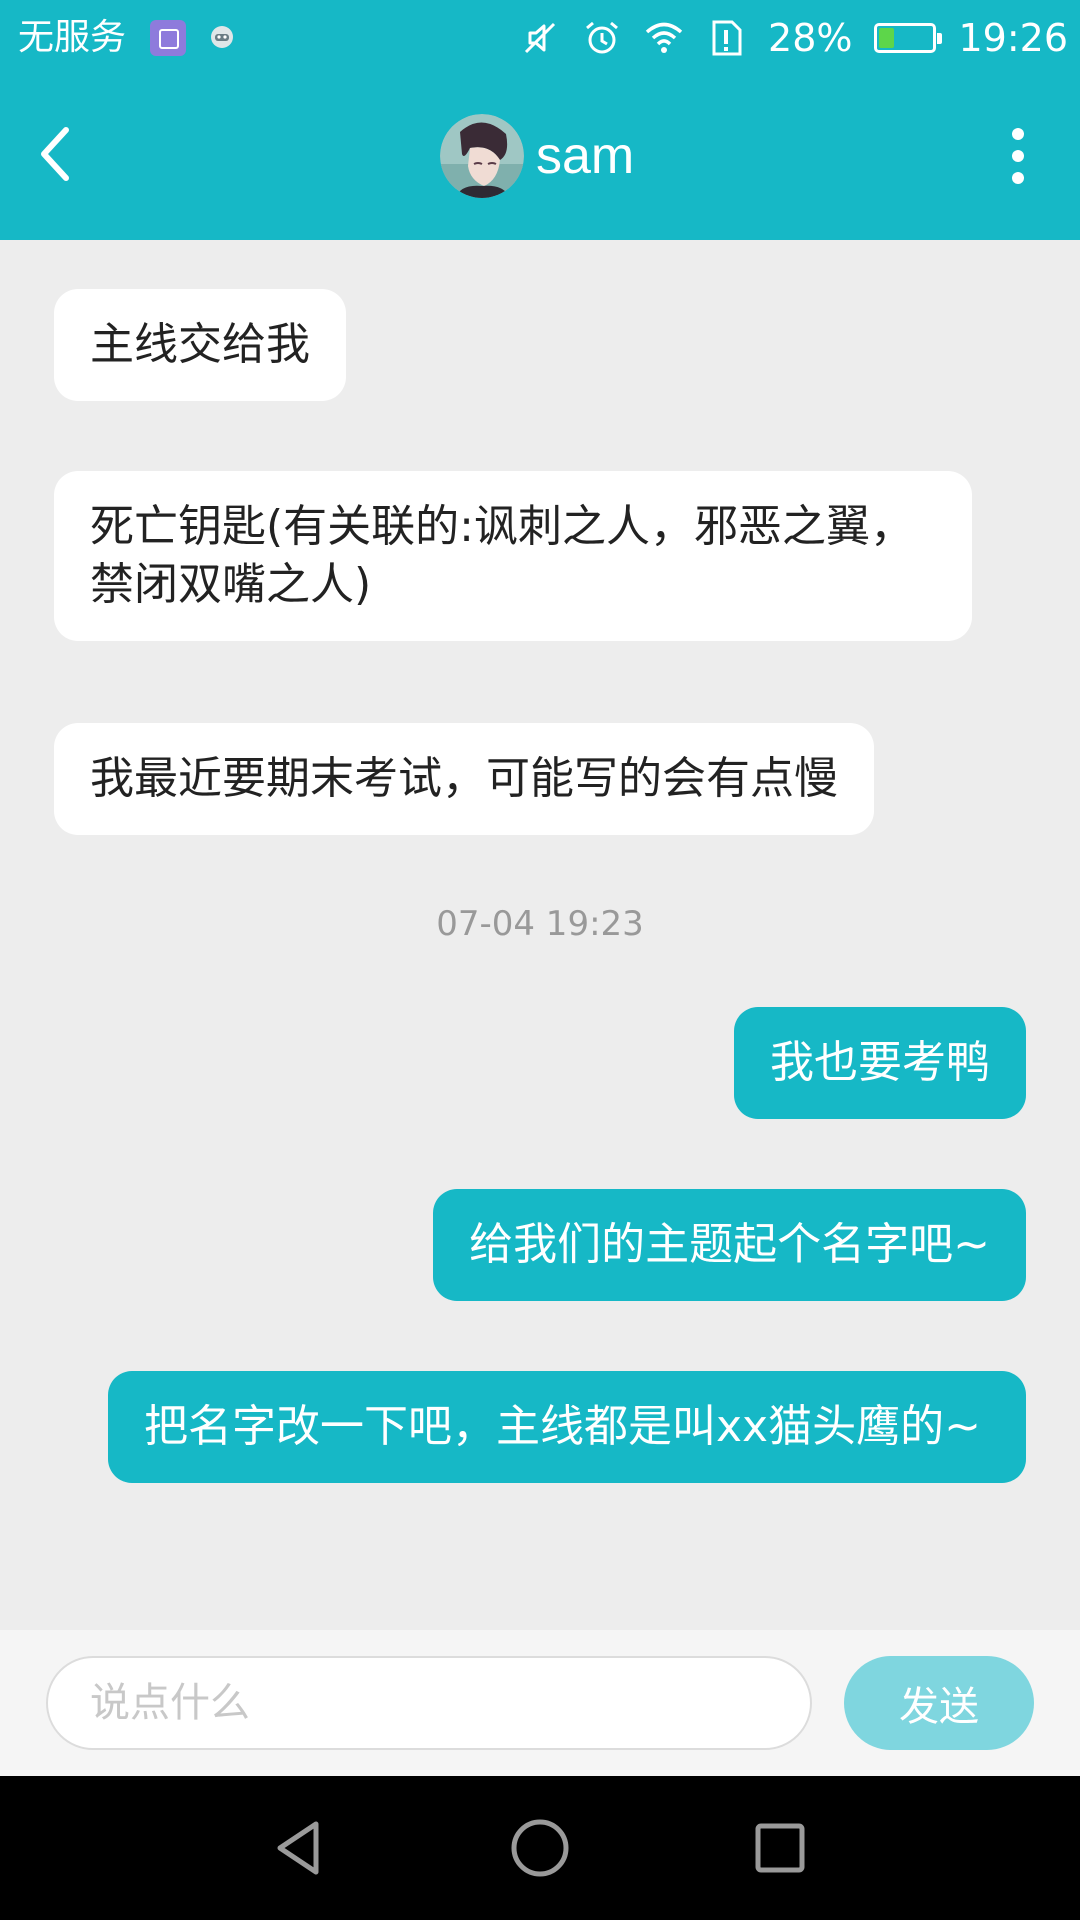 This screenshot has width=1080, height=1920. I want to click on message-bubble-outgoing: 把名字改一下吧，主线都是叫xx猫头鹰的~, so click(567, 1427).